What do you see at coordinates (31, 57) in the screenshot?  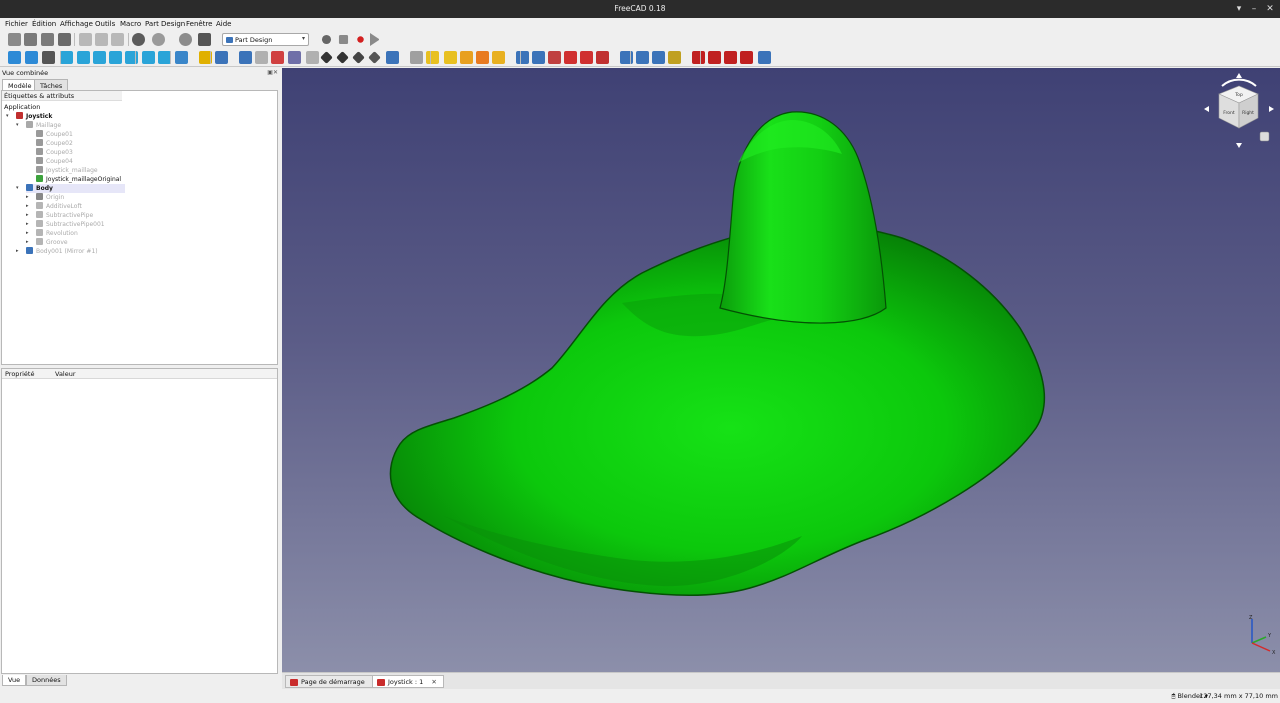 I see `fit-selection-icon` at bounding box center [31, 57].